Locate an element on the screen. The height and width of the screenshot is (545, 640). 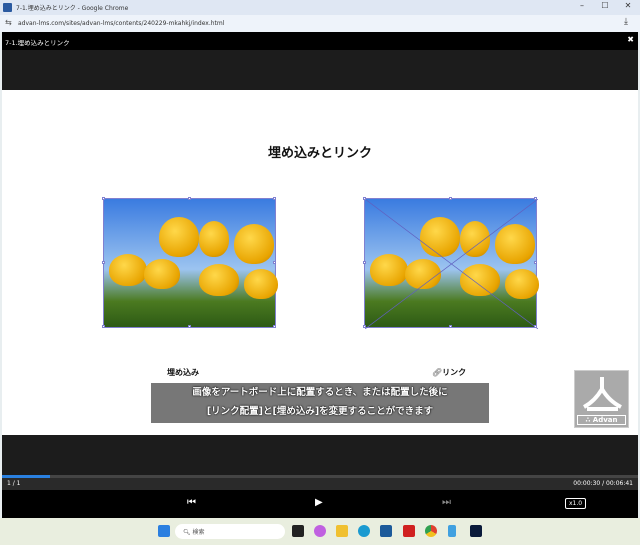
edge-icon is located at coordinates (364, 531).